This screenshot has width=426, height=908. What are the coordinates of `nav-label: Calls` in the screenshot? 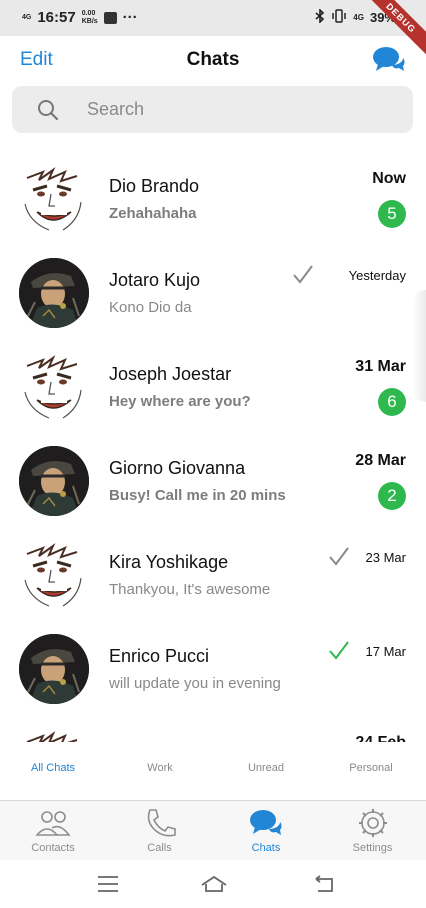 It's located at (159, 848).